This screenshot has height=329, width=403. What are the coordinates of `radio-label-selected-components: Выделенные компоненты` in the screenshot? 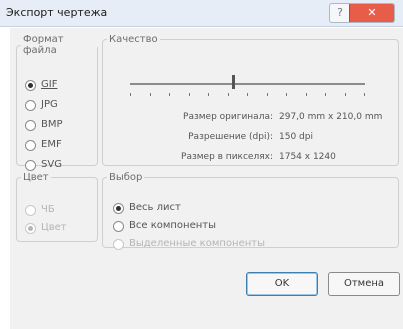 It's located at (197, 243).